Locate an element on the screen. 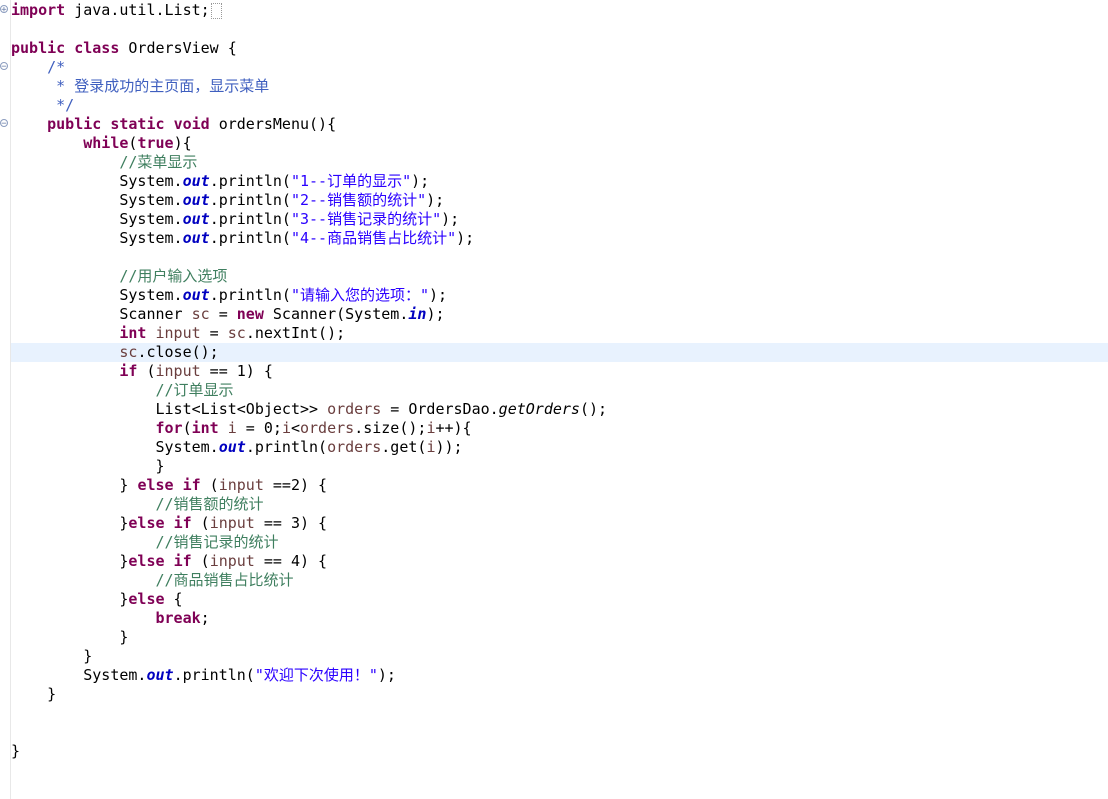 The image size is (1108, 799). code-line: System.out.println("2--销售额的统计"); is located at coordinates (559, 200).